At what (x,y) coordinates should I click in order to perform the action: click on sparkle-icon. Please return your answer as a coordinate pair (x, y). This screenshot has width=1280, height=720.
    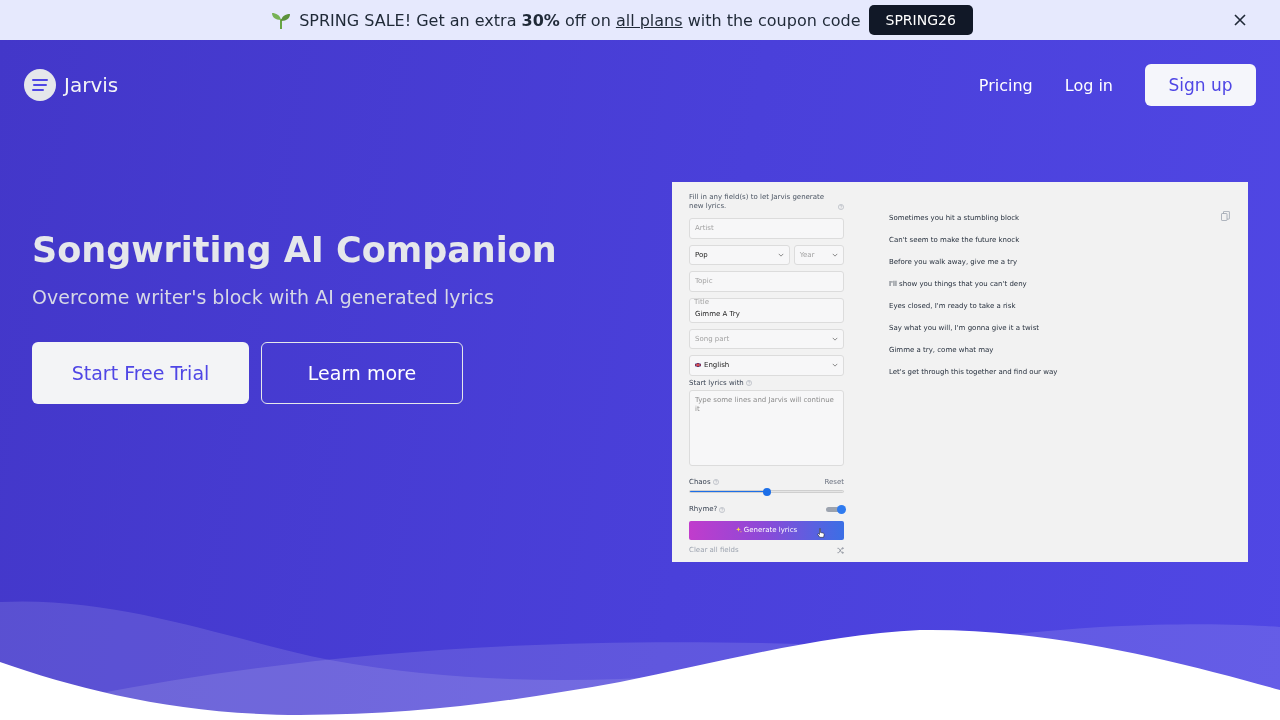
    Looking at the image, I should click on (738, 530).